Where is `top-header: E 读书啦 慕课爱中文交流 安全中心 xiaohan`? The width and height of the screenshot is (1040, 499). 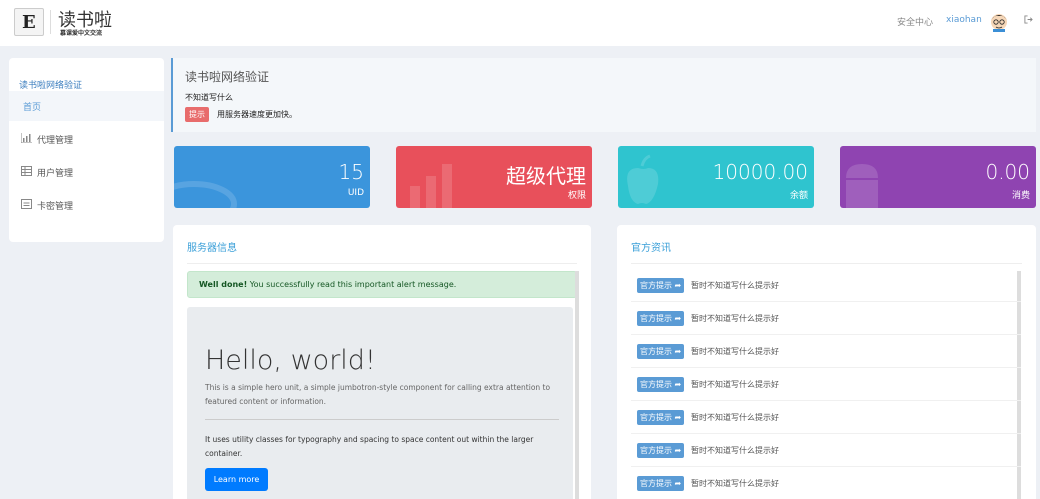
top-header: E 读书啦 慕课爱中文交流 安全中心 xiaohan is located at coordinates (520, 23).